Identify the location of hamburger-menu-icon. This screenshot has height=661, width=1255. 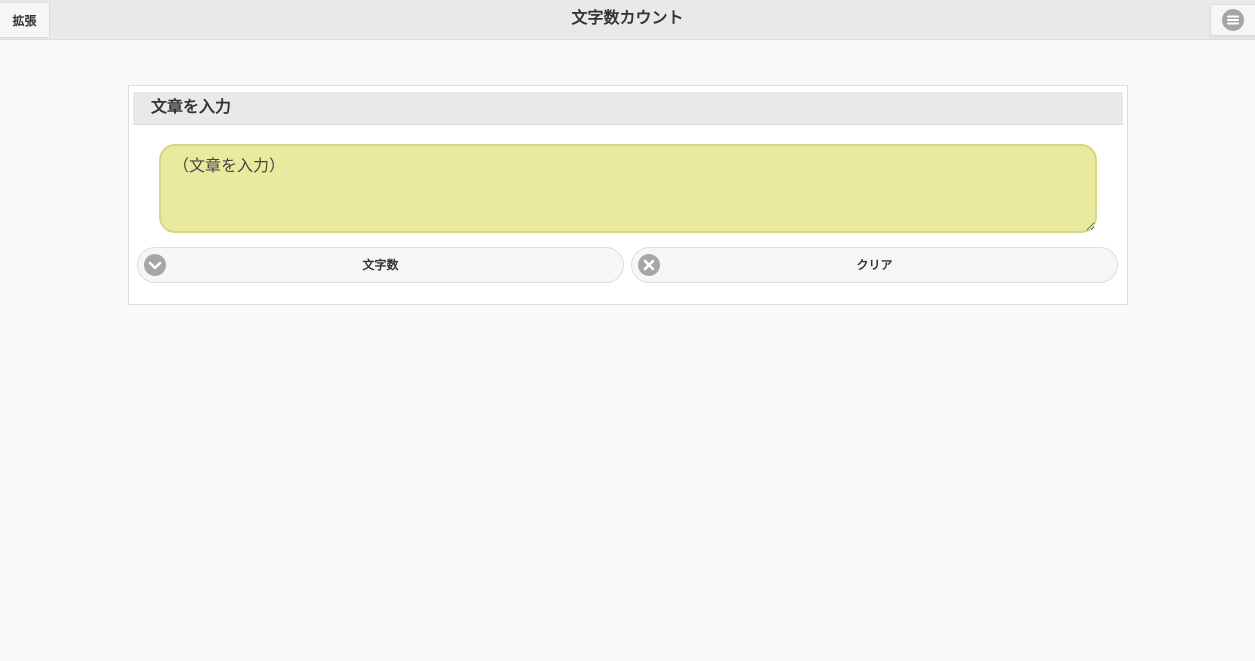
(1233, 20).